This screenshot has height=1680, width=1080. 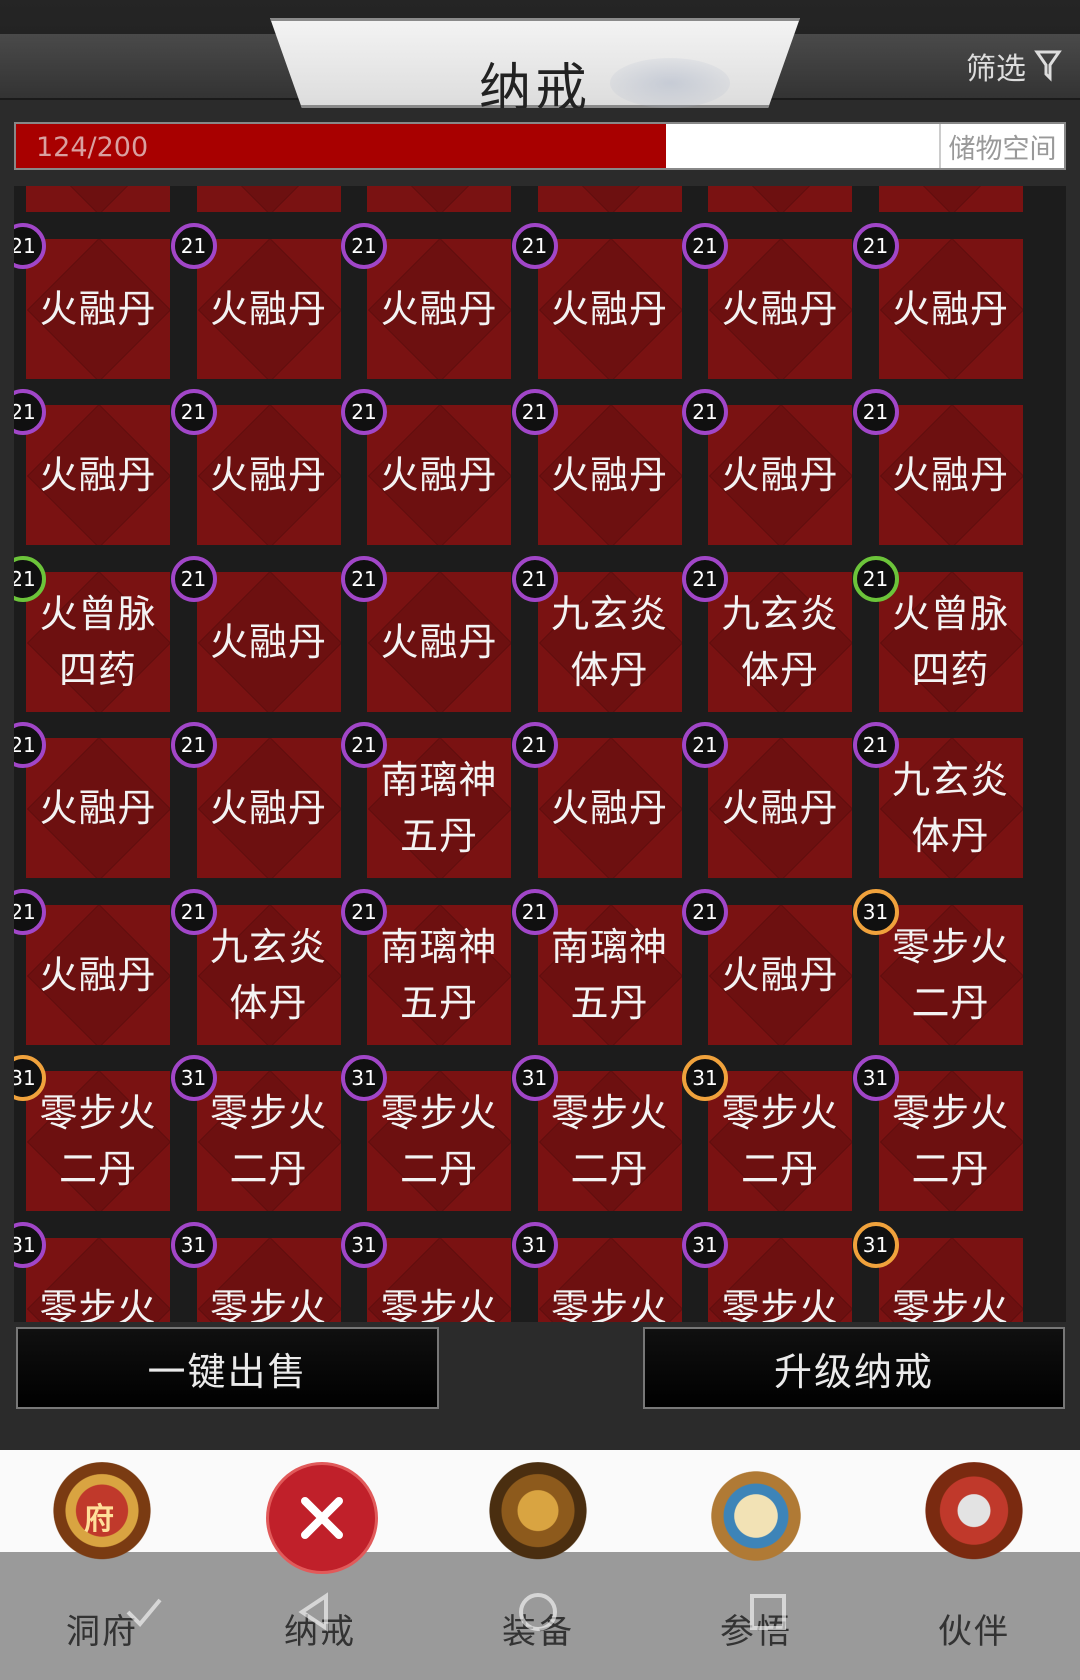 I want to click on nav-item-dongfu: 府 洞府, so click(x=102, y=1567).